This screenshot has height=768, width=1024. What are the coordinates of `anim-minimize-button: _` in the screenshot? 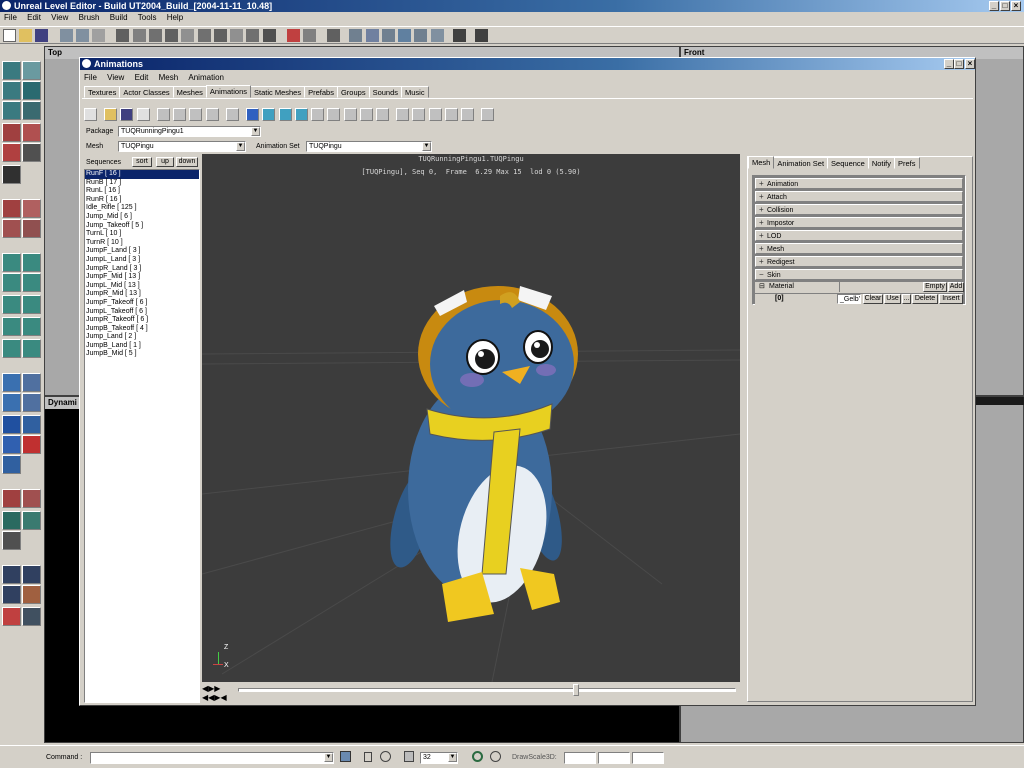 It's located at (949, 64).